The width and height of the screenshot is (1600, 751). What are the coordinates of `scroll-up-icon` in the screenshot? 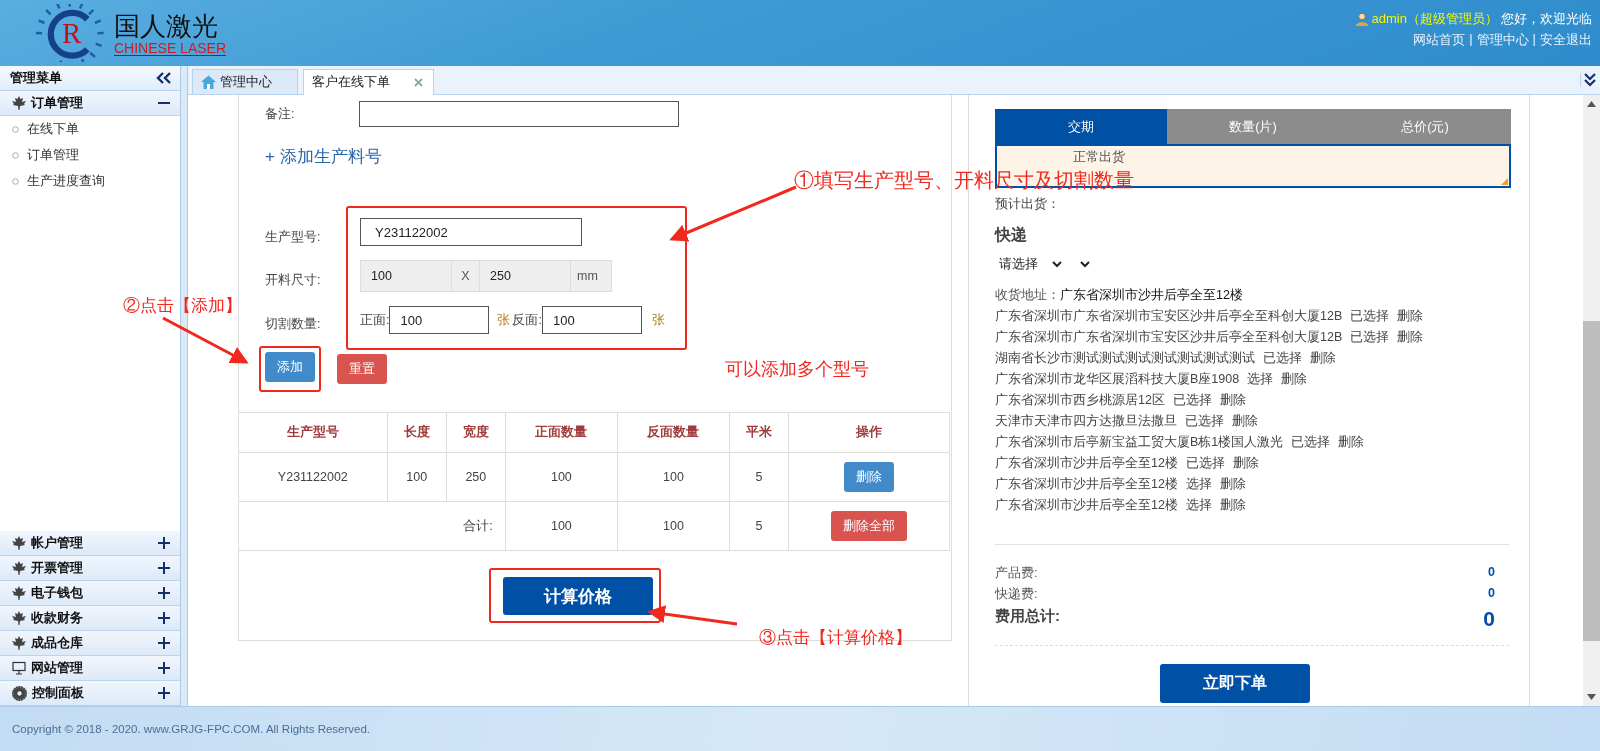 It's located at (1591, 104).